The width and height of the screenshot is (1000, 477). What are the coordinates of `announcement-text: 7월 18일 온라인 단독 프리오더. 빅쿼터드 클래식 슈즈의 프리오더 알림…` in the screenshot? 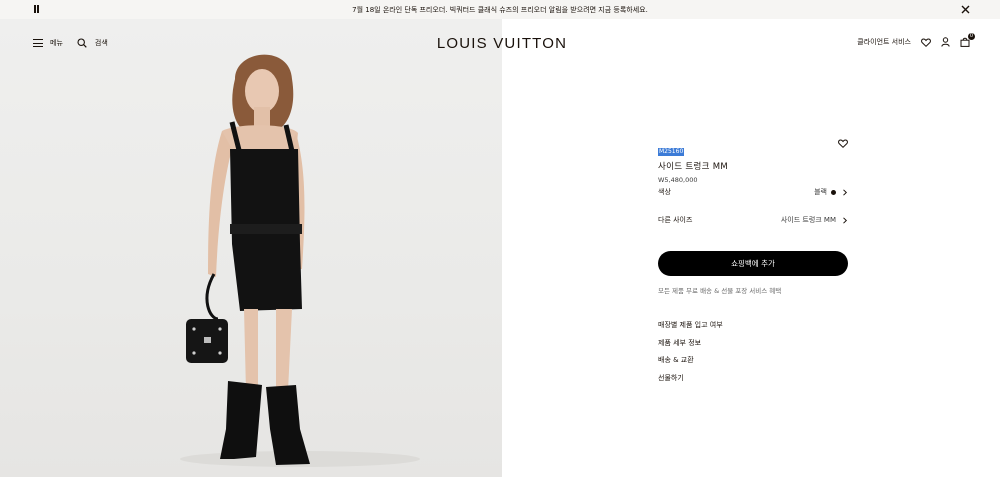 It's located at (500, 9).